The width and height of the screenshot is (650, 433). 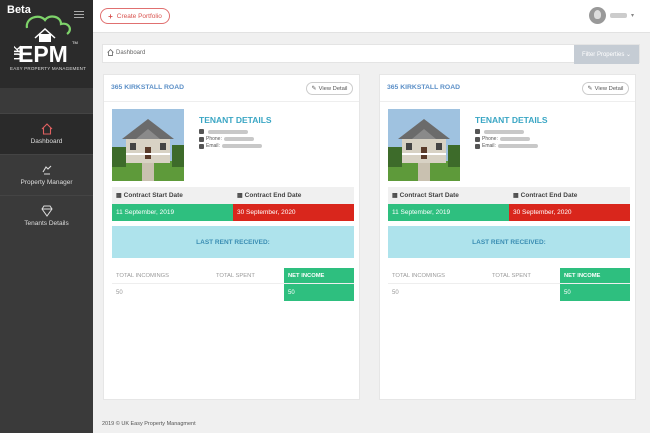 What do you see at coordinates (590, 89) in the screenshot?
I see `pencil-icon: ✎` at bounding box center [590, 89].